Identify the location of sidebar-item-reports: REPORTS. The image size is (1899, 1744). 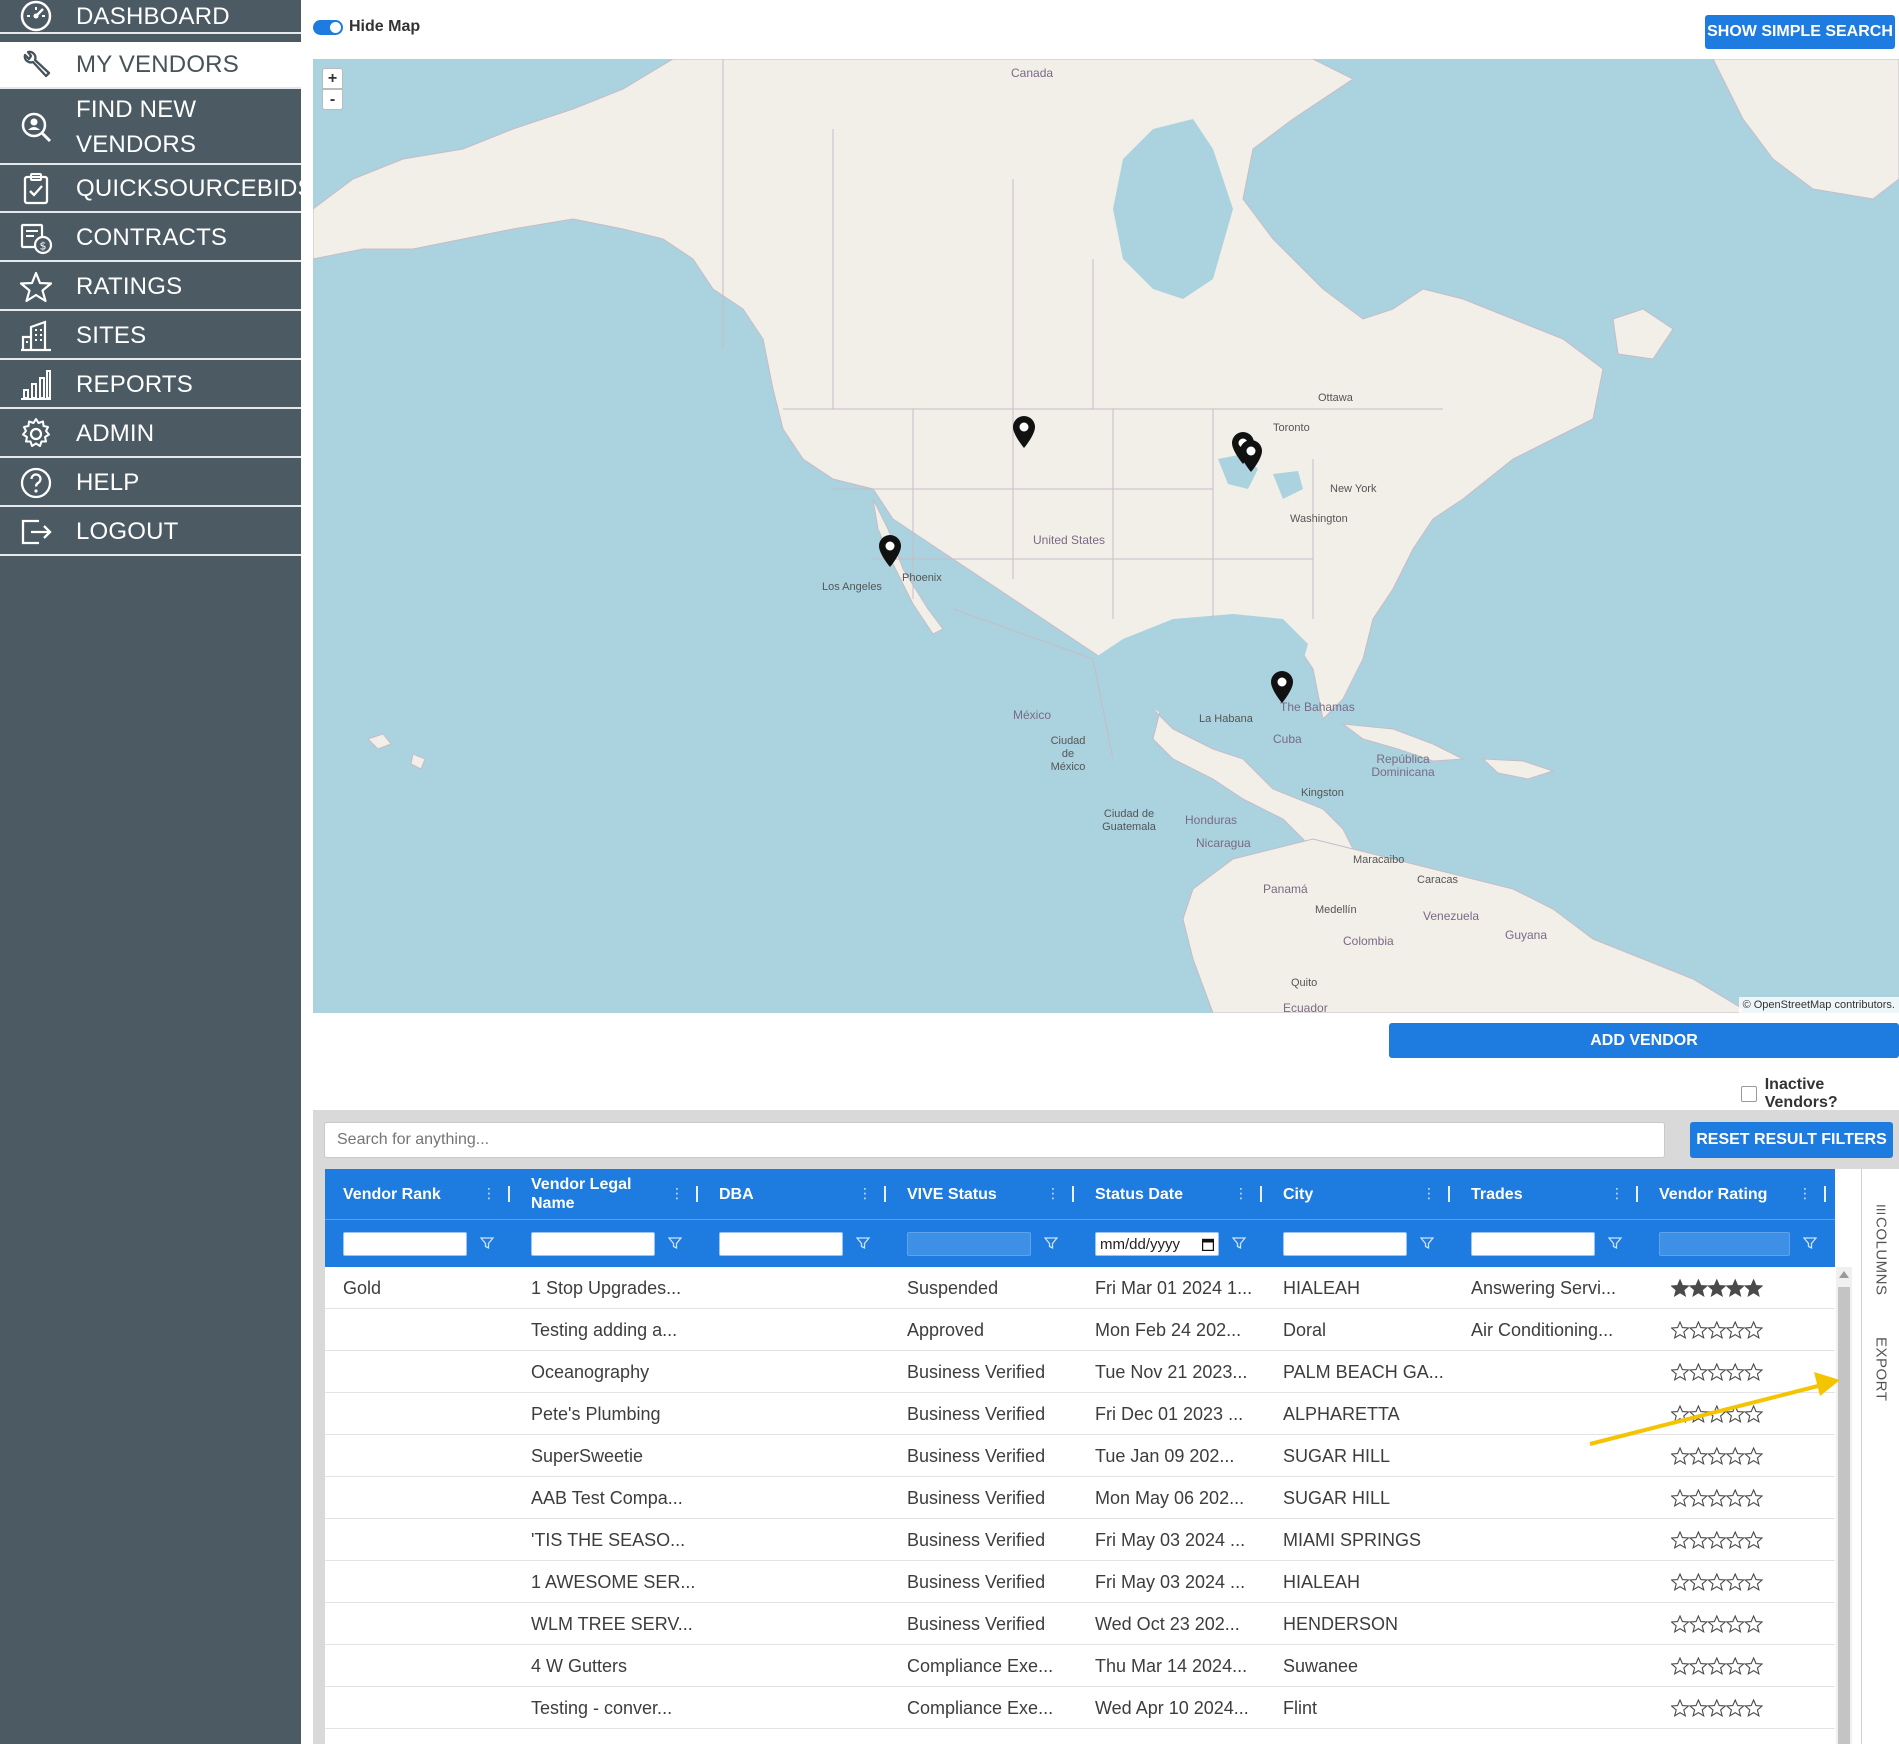
(150, 385).